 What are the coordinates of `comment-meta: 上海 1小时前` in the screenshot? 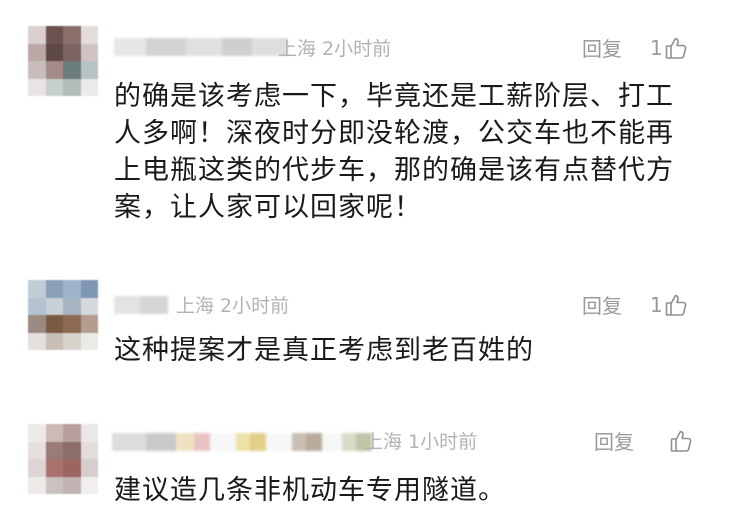 It's located at (420, 442).